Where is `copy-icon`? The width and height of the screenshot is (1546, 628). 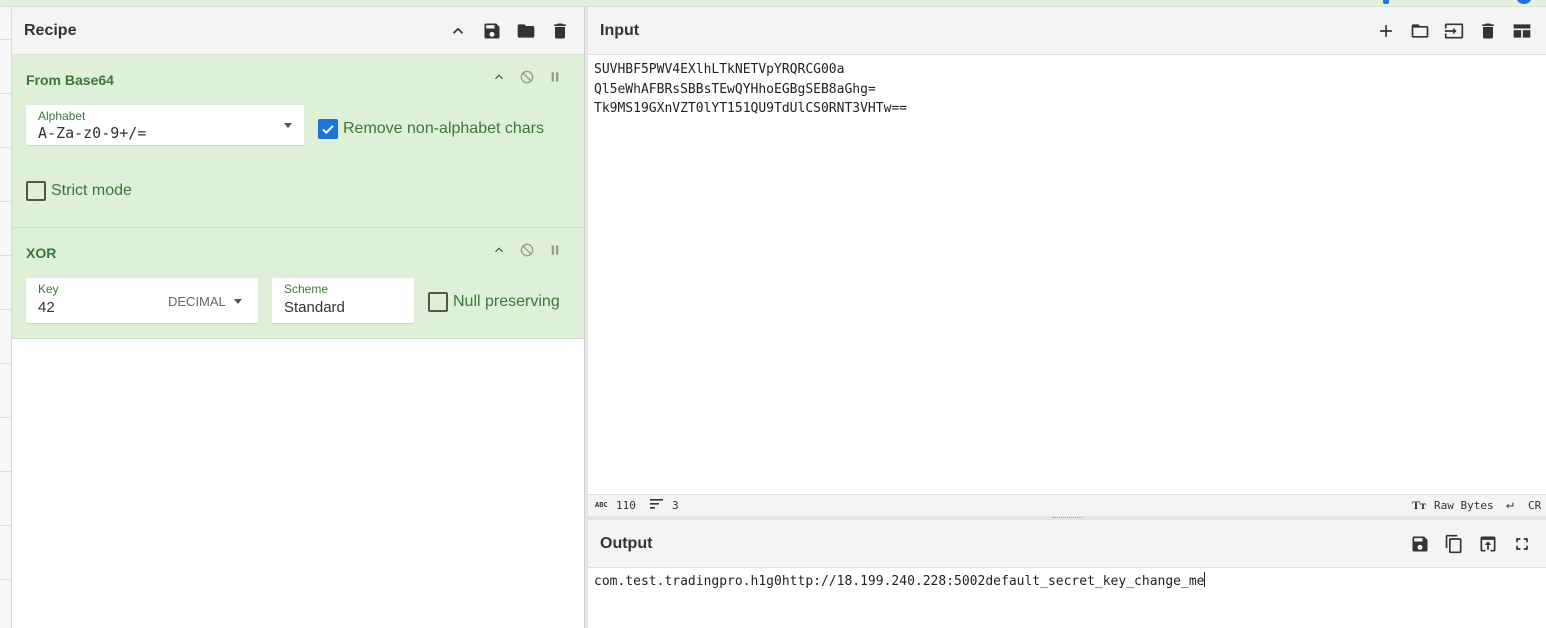
copy-icon is located at coordinates (1453, 544).